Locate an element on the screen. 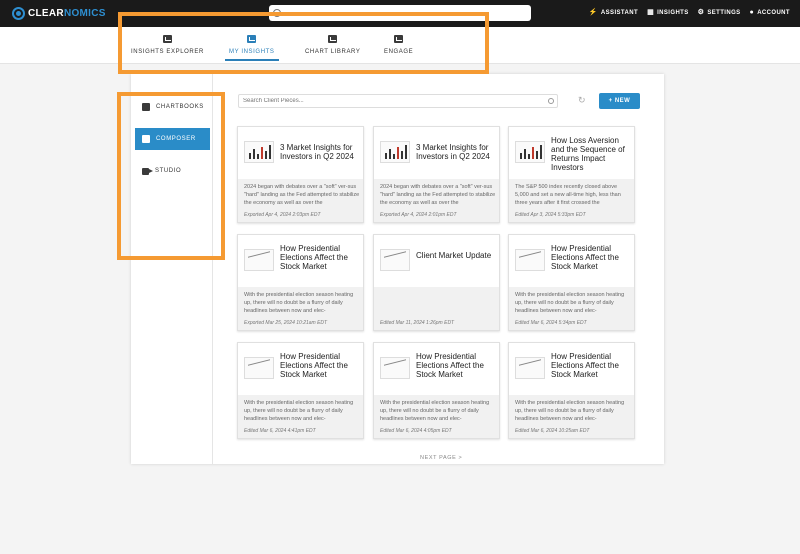 Image resolution: width=800 pixels, height=554 pixels. topnav-settings-label: SETTINGS is located at coordinates (724, 12).